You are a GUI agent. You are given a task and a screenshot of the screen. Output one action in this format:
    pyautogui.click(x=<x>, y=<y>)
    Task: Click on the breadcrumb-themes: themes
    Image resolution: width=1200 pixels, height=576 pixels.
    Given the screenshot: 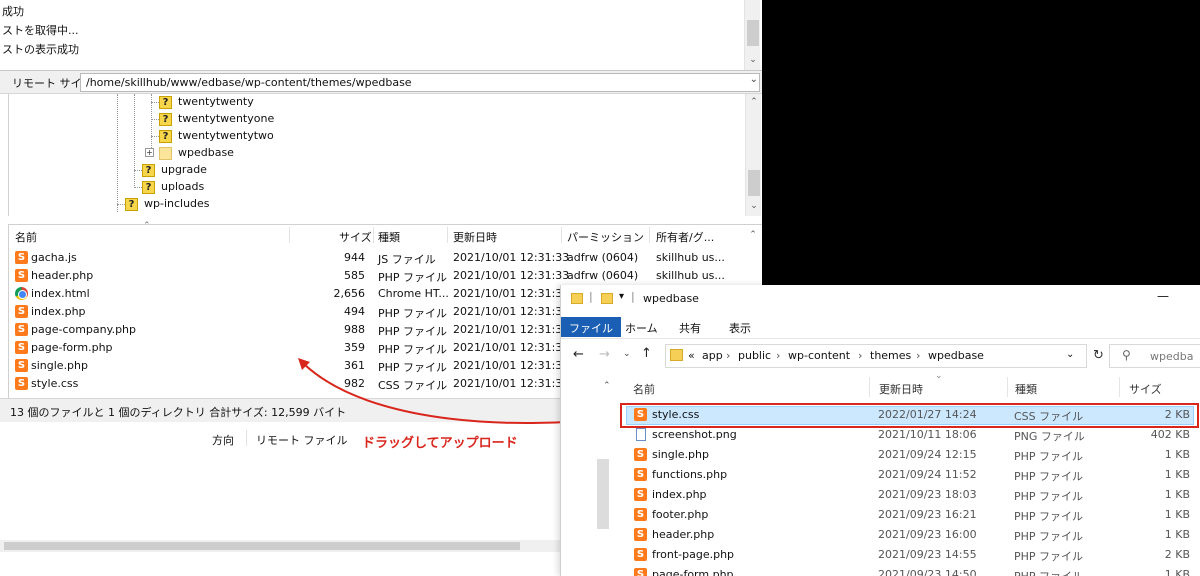 What is the action you would take?
    pyautogui.click(x=890, y=355)
    